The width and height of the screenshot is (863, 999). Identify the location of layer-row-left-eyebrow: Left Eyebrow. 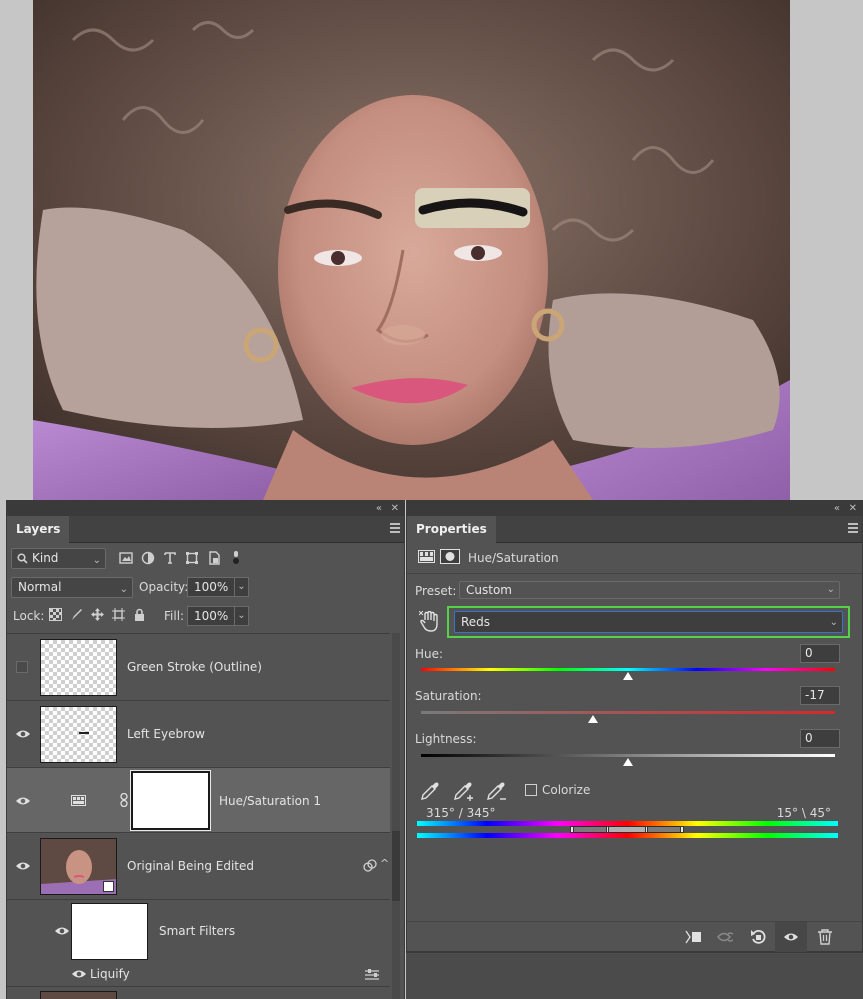
(198, 734).